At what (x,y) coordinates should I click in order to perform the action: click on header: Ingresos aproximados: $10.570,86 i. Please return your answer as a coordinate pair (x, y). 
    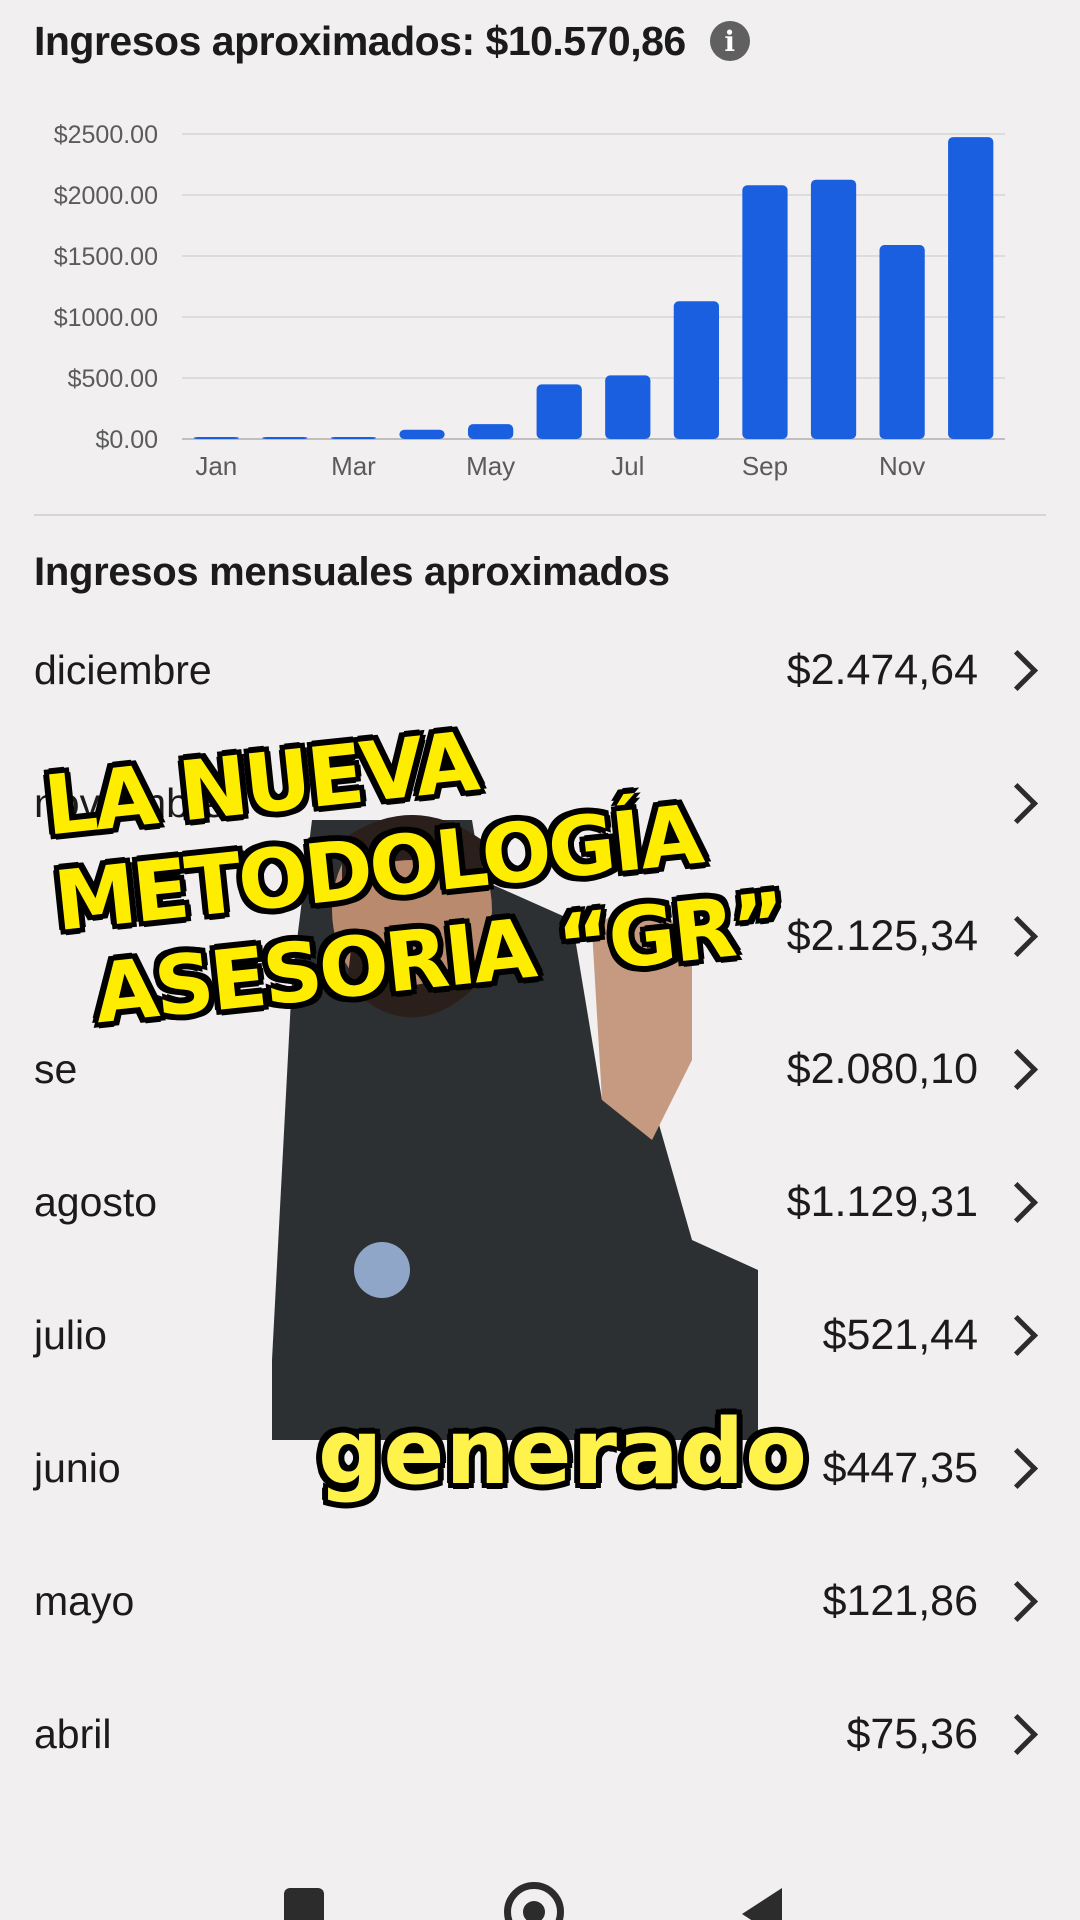
    Looking at the image, I should click on (392, 41).